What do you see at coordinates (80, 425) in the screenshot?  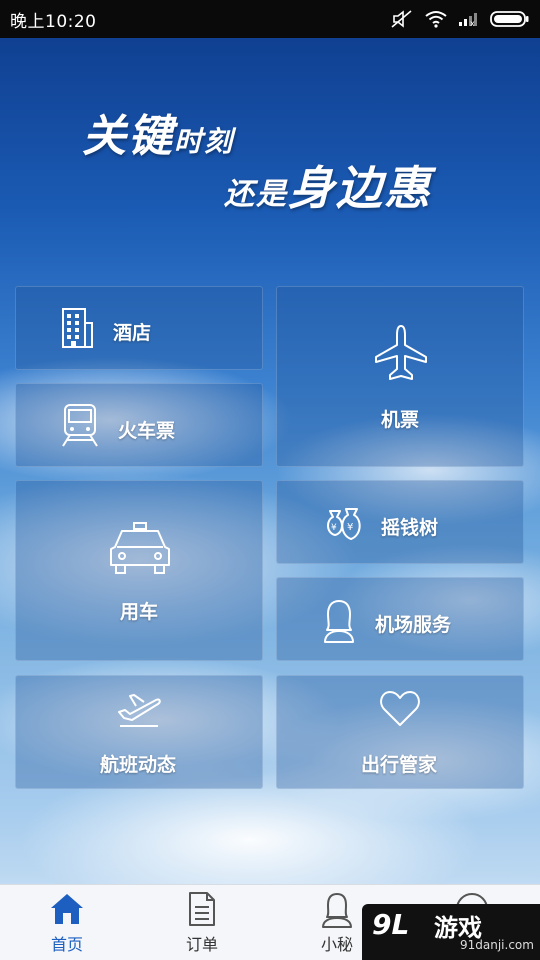 I see `train-icon` at bounding box center [80, 425].